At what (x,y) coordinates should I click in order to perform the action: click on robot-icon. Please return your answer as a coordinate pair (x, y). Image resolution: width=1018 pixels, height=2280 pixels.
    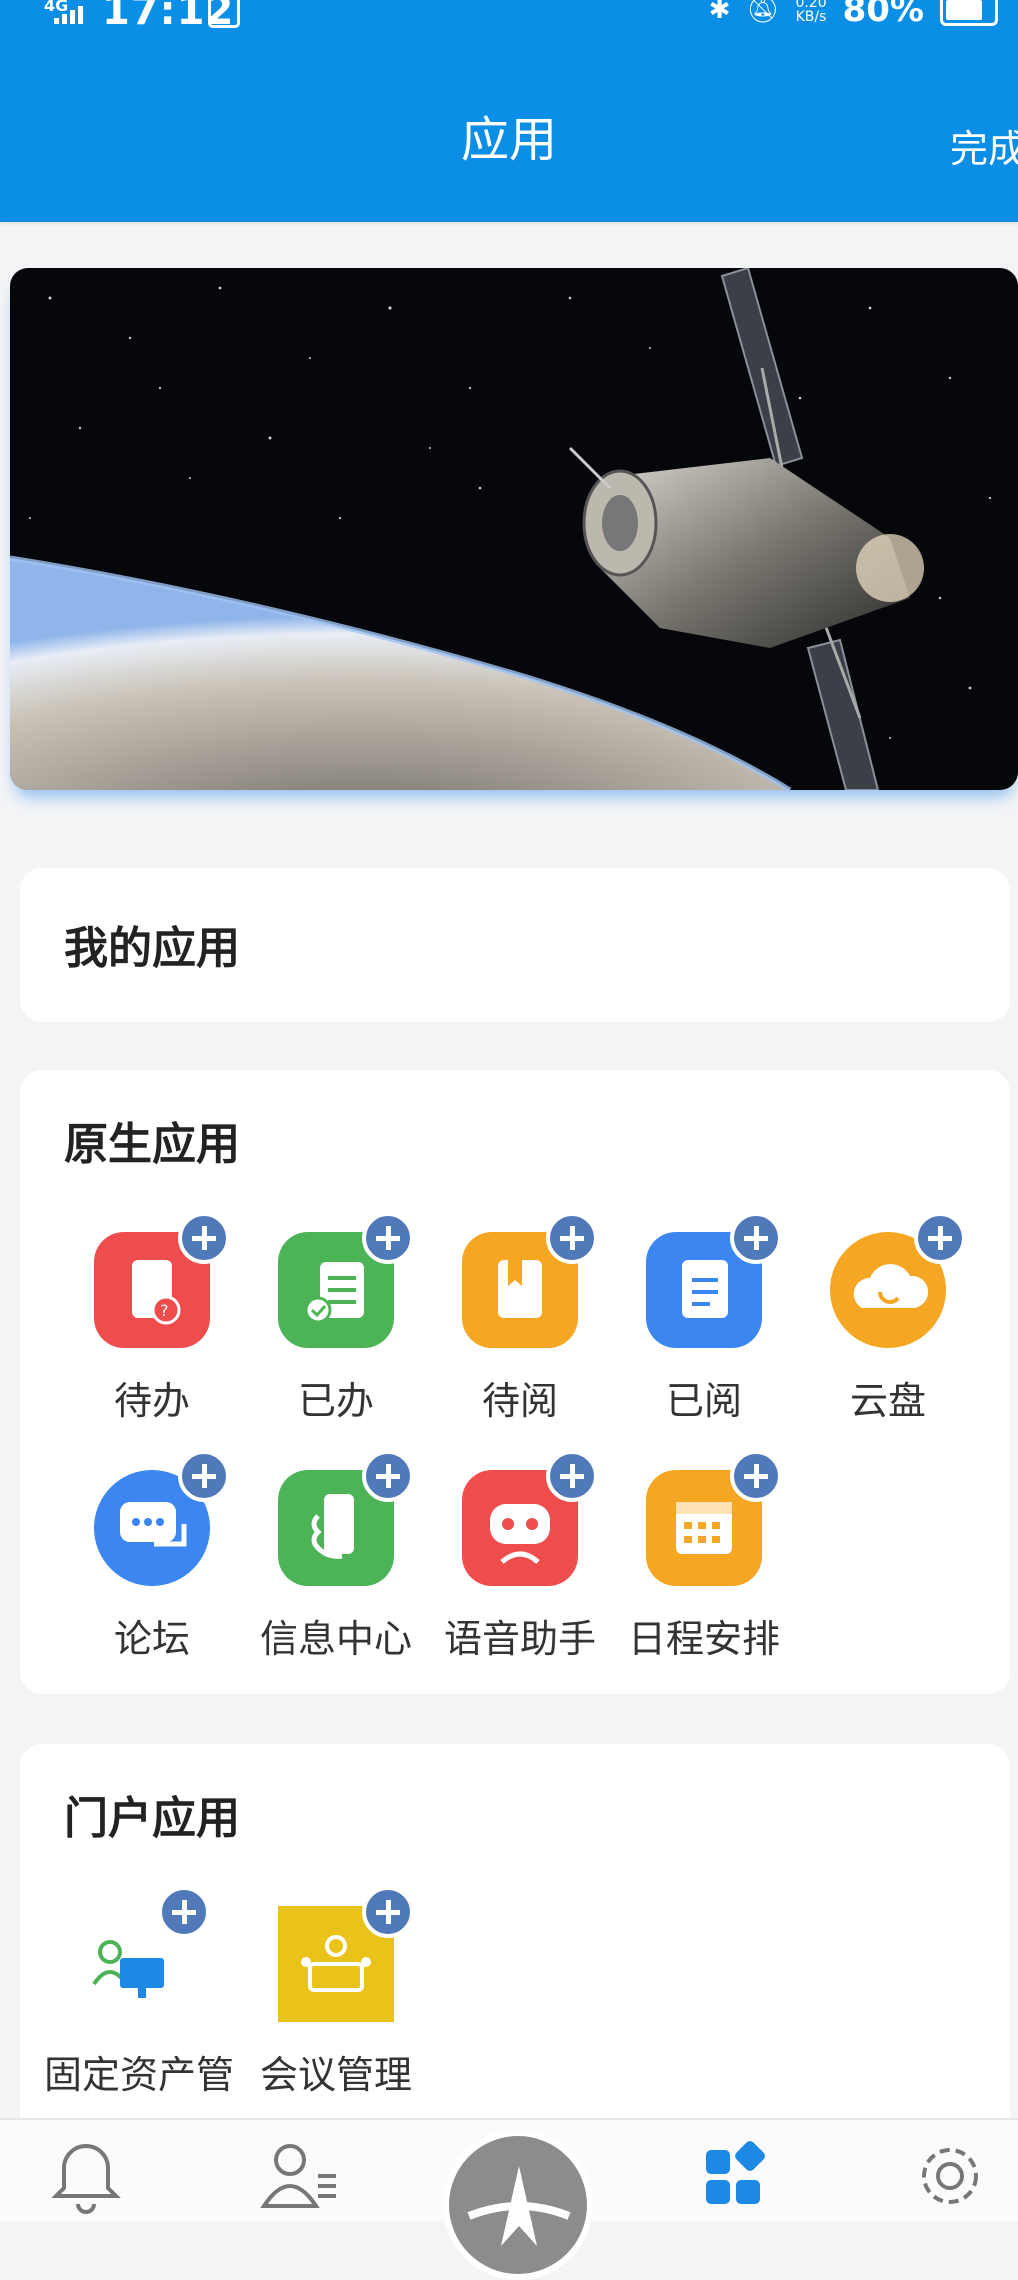
    Looking at the image, I should click on (530, 1518).